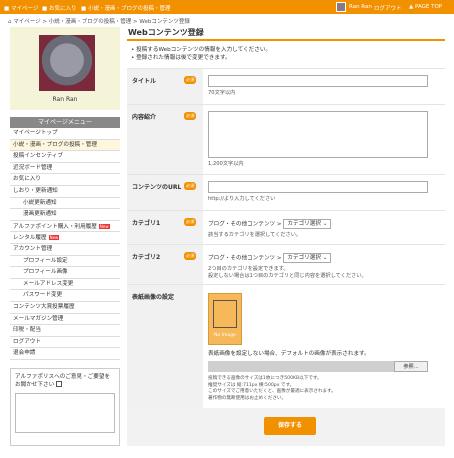  What do you see at coordinates (30, 238) in the screenshot?
I see `sidebar-item-label: レンタル履歴` at bounding box center [30, 238].